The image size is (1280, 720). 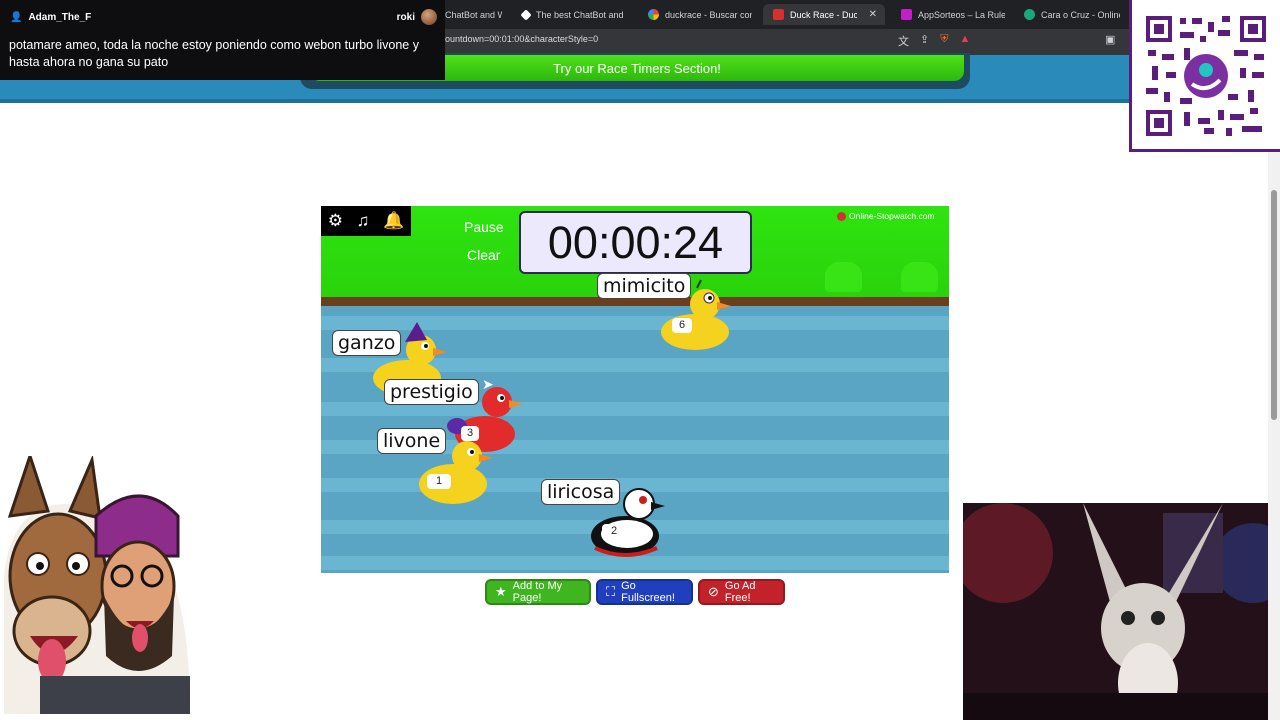 I want to click on yape-qr-panel, so click(x=1204, y=76).